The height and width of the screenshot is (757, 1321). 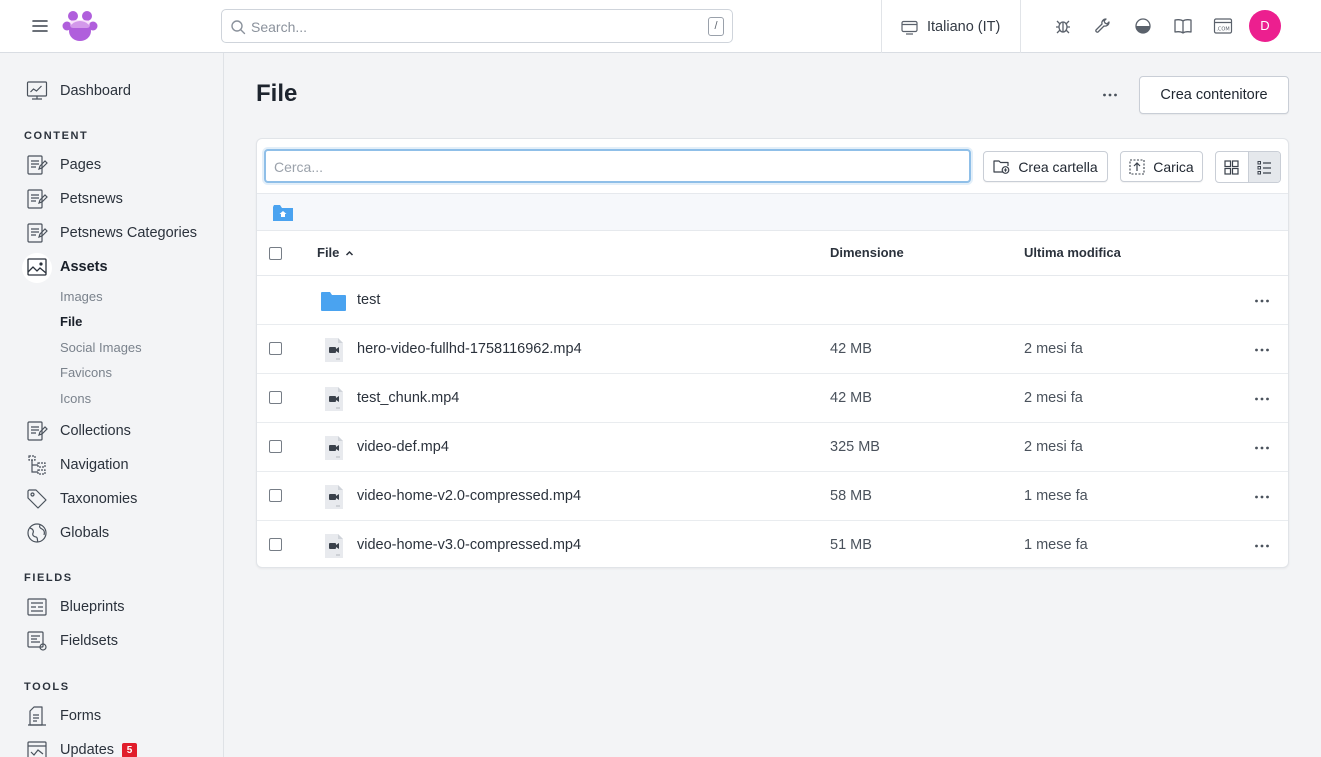 I want to click on sort-ascending-icon, so click(x=350, y=253).